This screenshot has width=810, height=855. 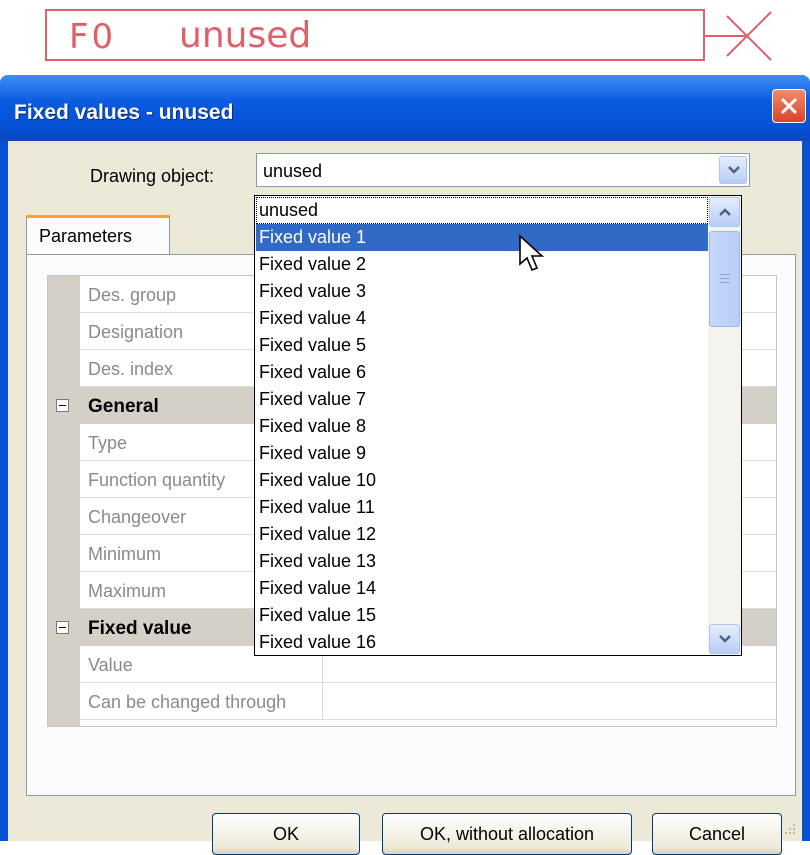 I want to click on dropdown-option: Fixed value 3, so click(x=482, y=291).